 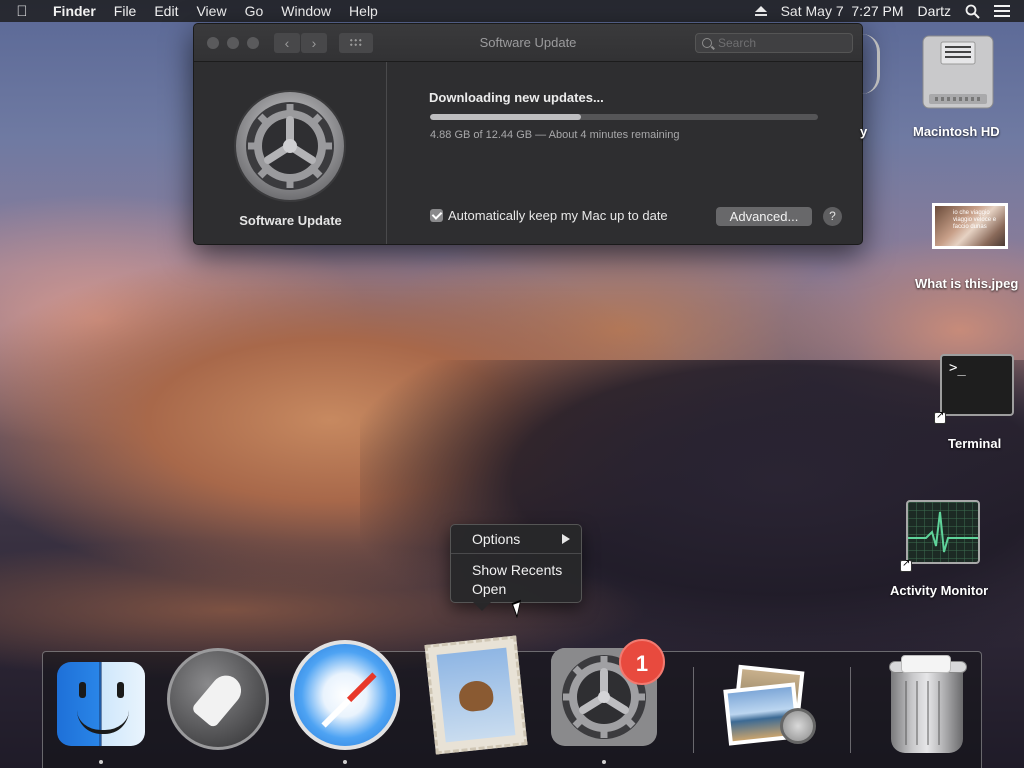 What do you see at coordinates (290, 146) in the screenshot?
I see `gear-icon` at bounding box center [290, 146].